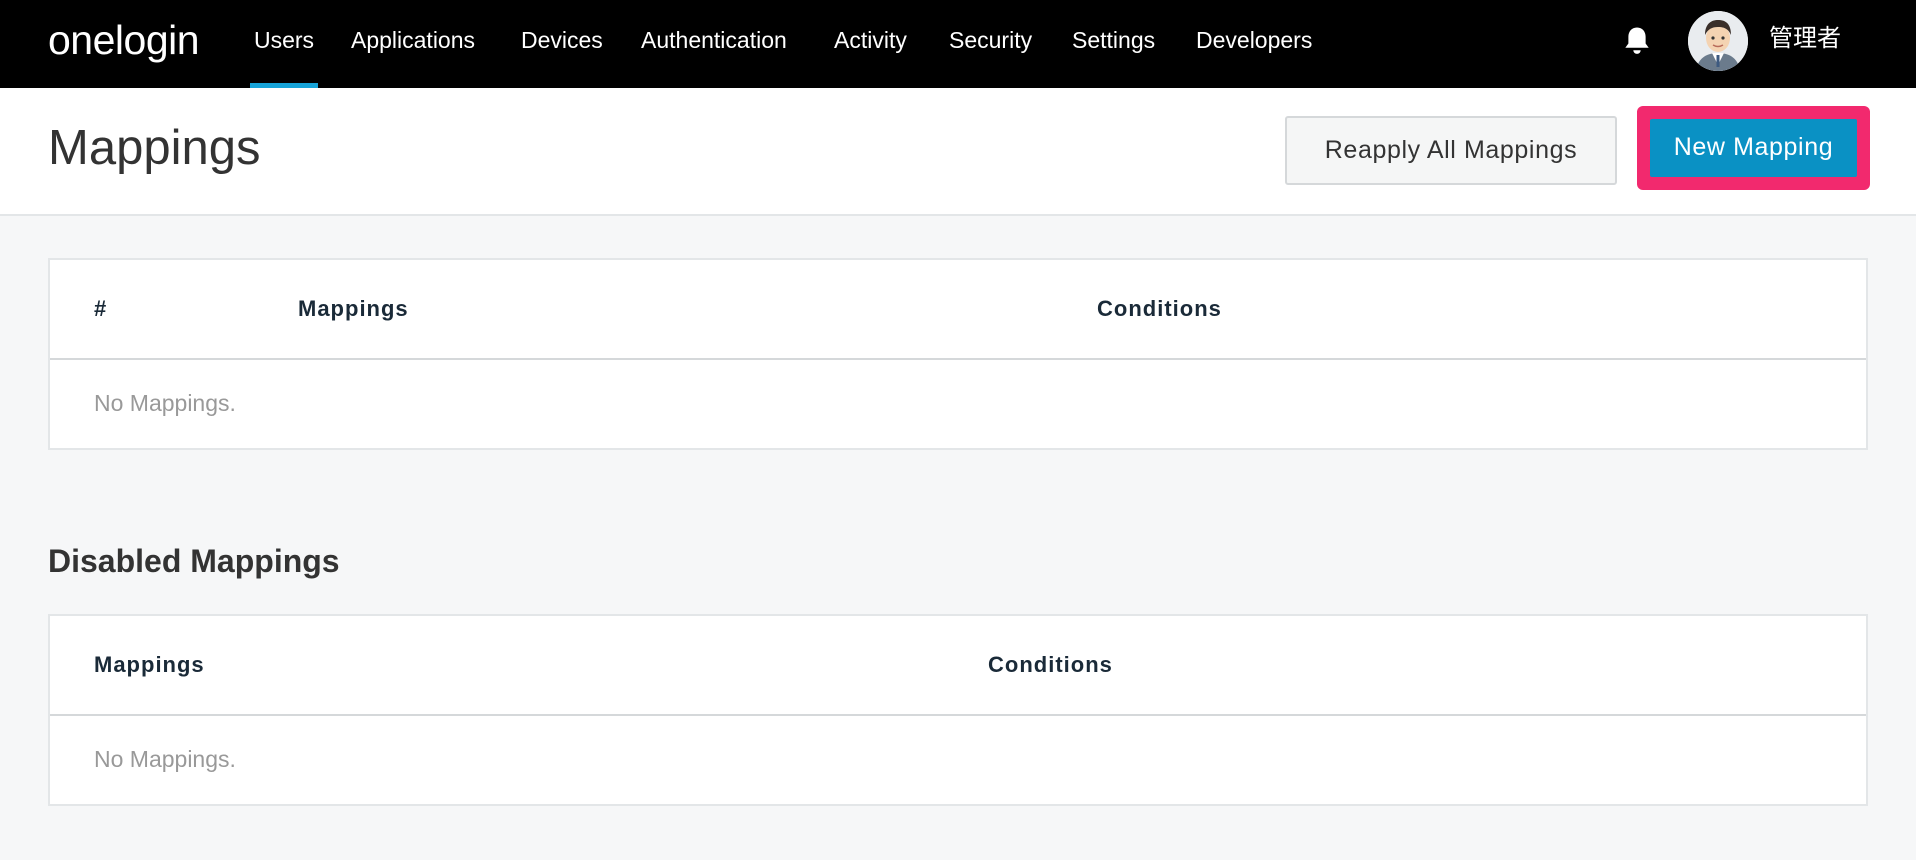 This screenshot has width=1916, height=860. I want to click on nav-developers: Developers, so click(1254, 44).